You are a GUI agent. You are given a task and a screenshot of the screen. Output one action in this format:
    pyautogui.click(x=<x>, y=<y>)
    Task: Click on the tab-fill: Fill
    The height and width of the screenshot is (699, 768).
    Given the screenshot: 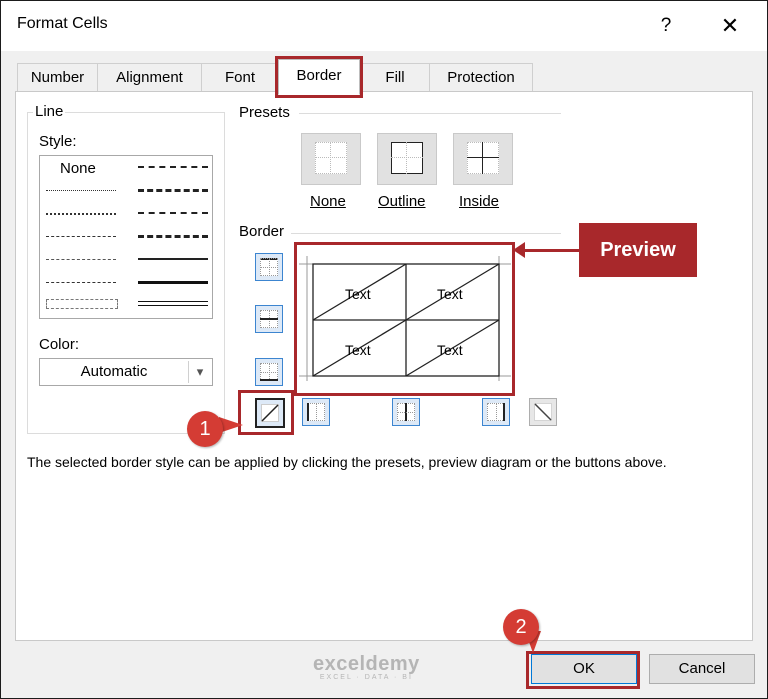 What is the action you would take?
    pyautogui.click(x=395, y=77)
    